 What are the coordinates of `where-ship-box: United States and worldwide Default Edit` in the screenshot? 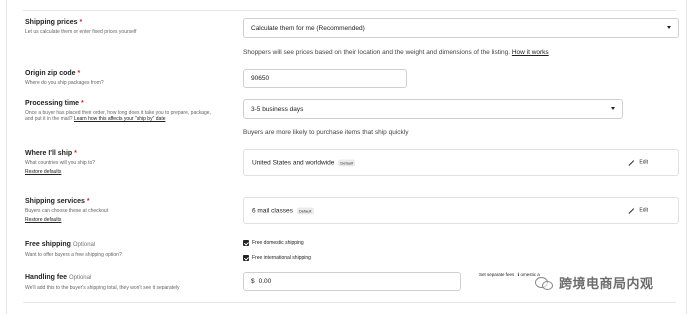 It's located at (461, 162).